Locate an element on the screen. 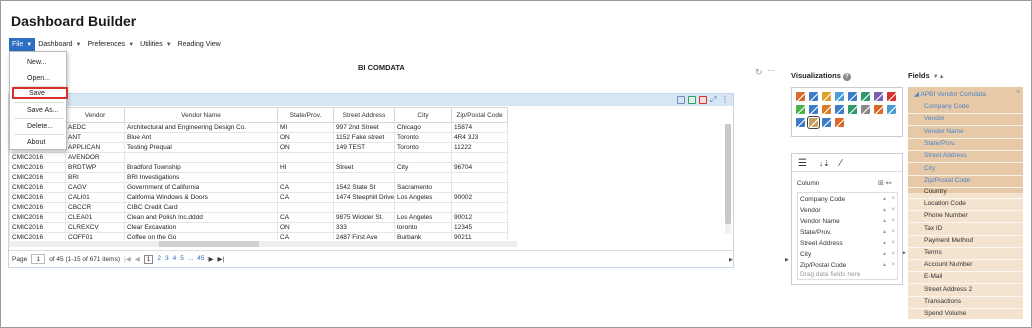 Image resolution: width=1032 pixels, height=328 pixels. vertical-scrollbar-thumb is located at coordinates (728, 174).